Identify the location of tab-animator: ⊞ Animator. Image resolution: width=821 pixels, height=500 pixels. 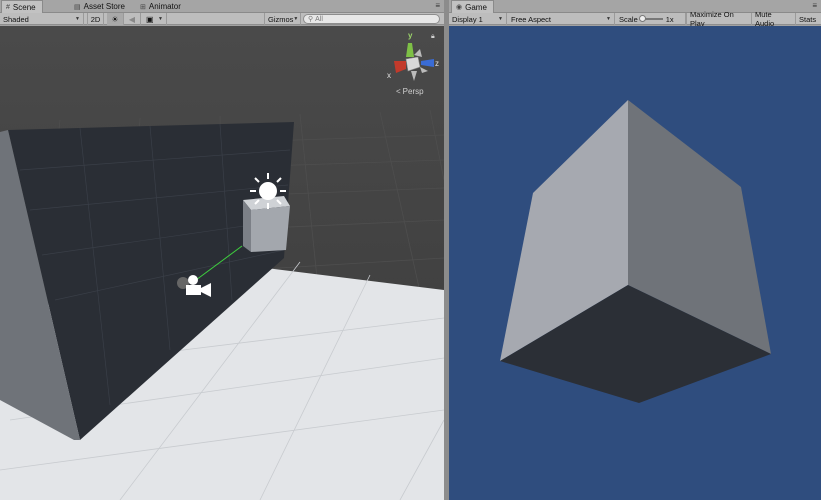
(161, 6).